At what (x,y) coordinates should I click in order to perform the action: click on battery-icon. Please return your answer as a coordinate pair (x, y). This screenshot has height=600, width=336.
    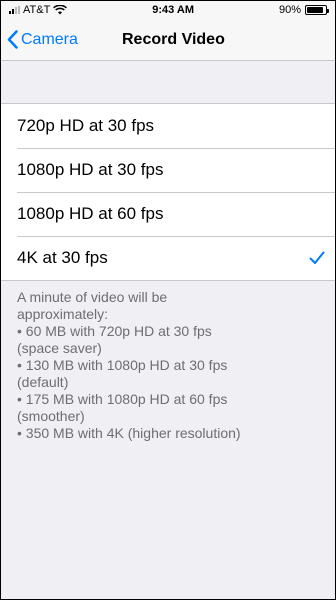
    Looking at the image, I should click on (316, 10).